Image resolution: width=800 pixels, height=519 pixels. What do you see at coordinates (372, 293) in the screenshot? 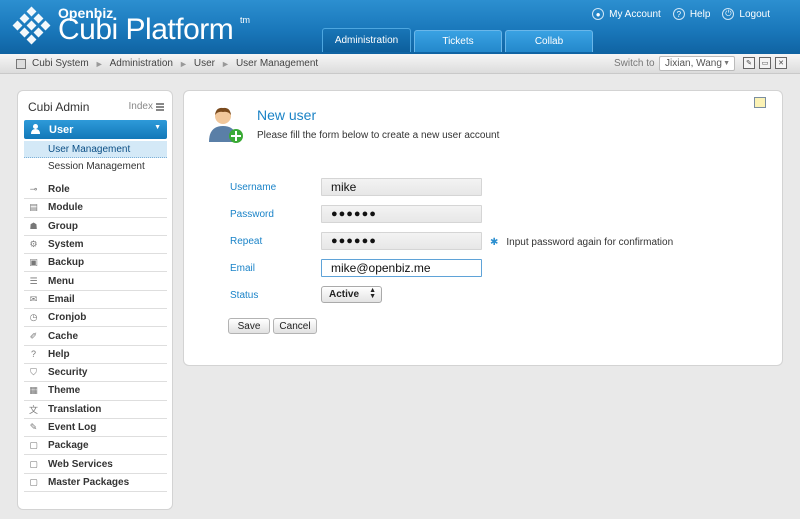
I see `updown-arrow-icon: ▲ ▼` at bounding box center [372, 293].